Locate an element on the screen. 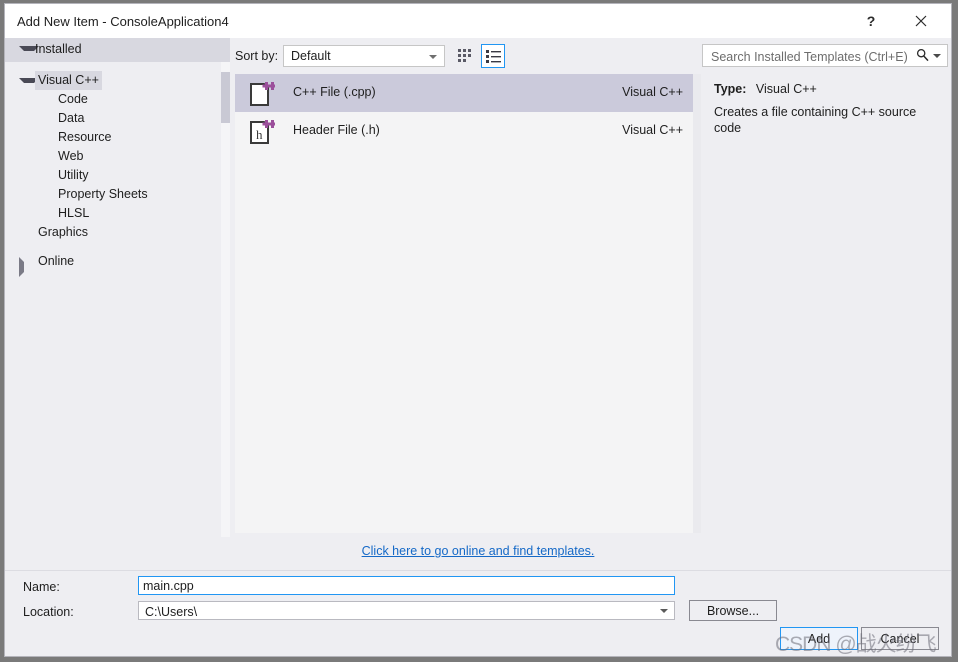 This screenshot has width=958, height=662. cancel-button: Cancel is located at coordinates (900, 638).